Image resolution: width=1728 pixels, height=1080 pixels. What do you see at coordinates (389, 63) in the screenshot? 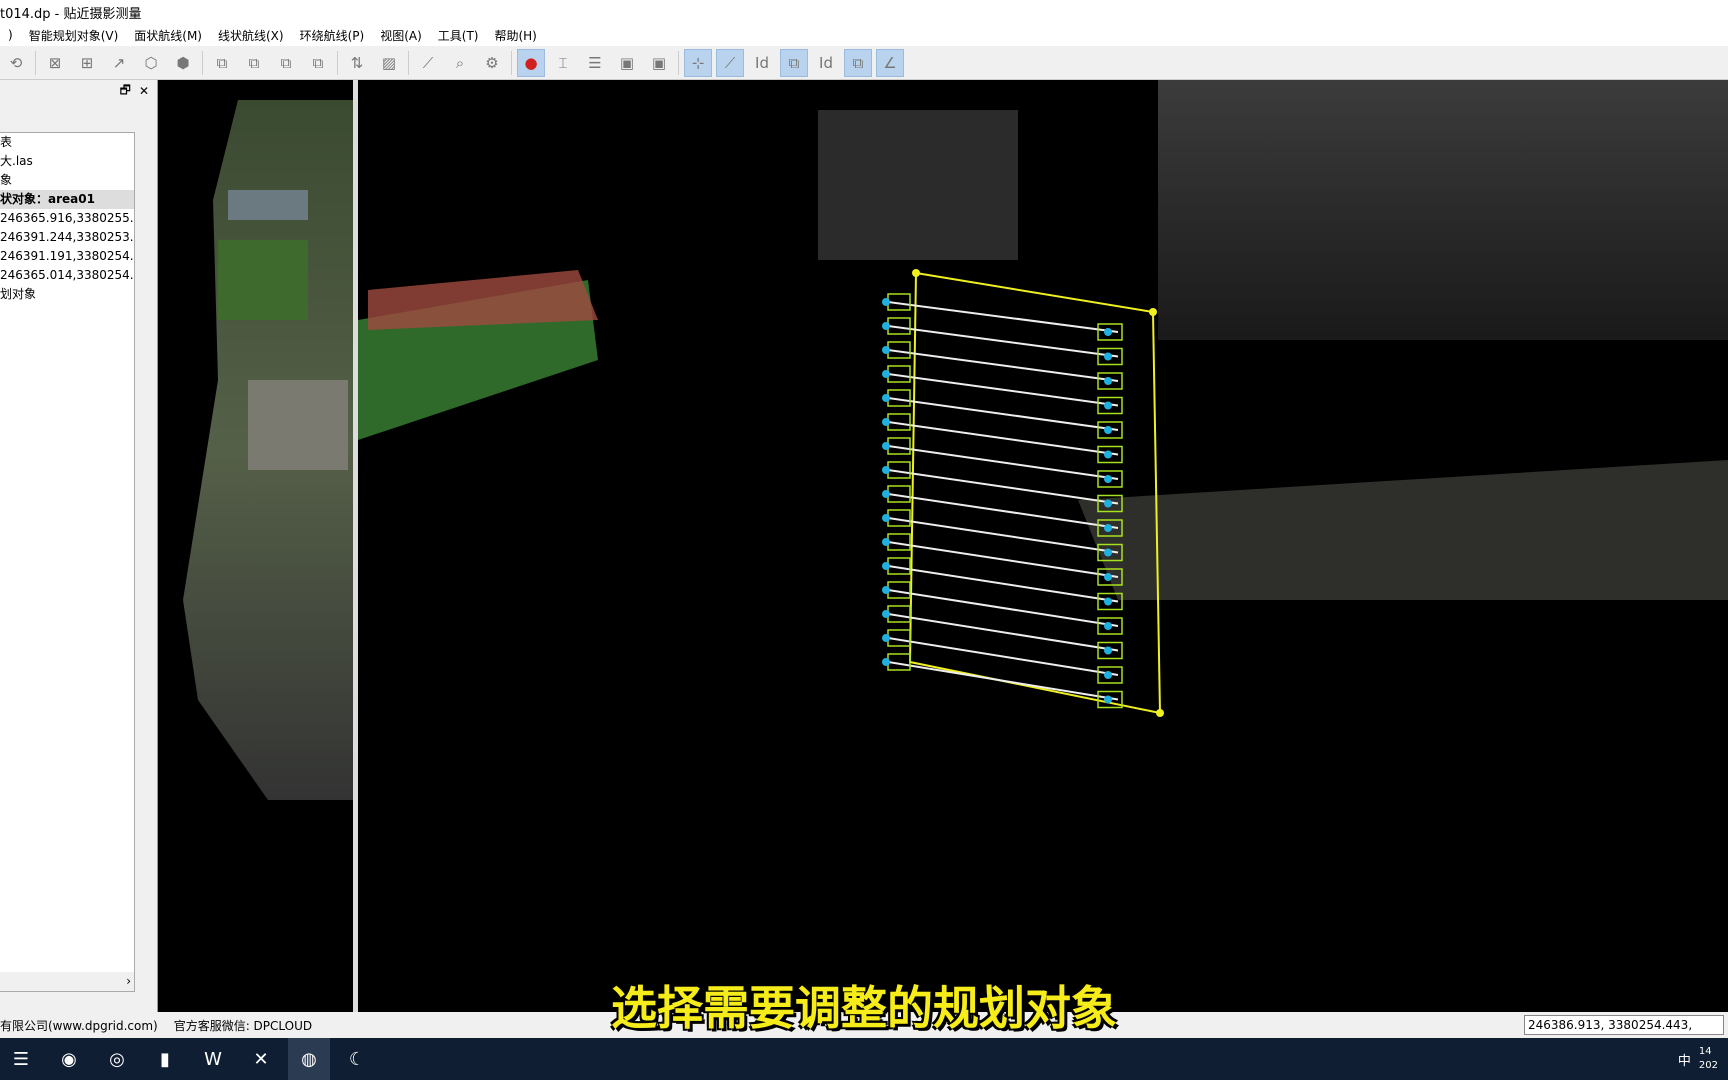
I see `hatch-icon: ▨` at bounding box center [389, 63].